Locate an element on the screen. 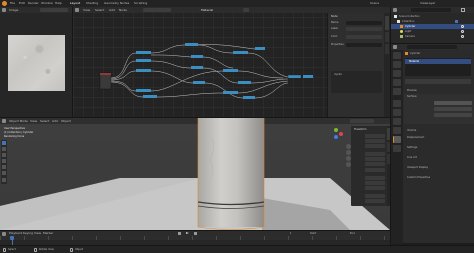 Image resolution: width=474 pixels, height=253 pixels. gizmo-y-axis-icon is located at coordinates (336, 130).